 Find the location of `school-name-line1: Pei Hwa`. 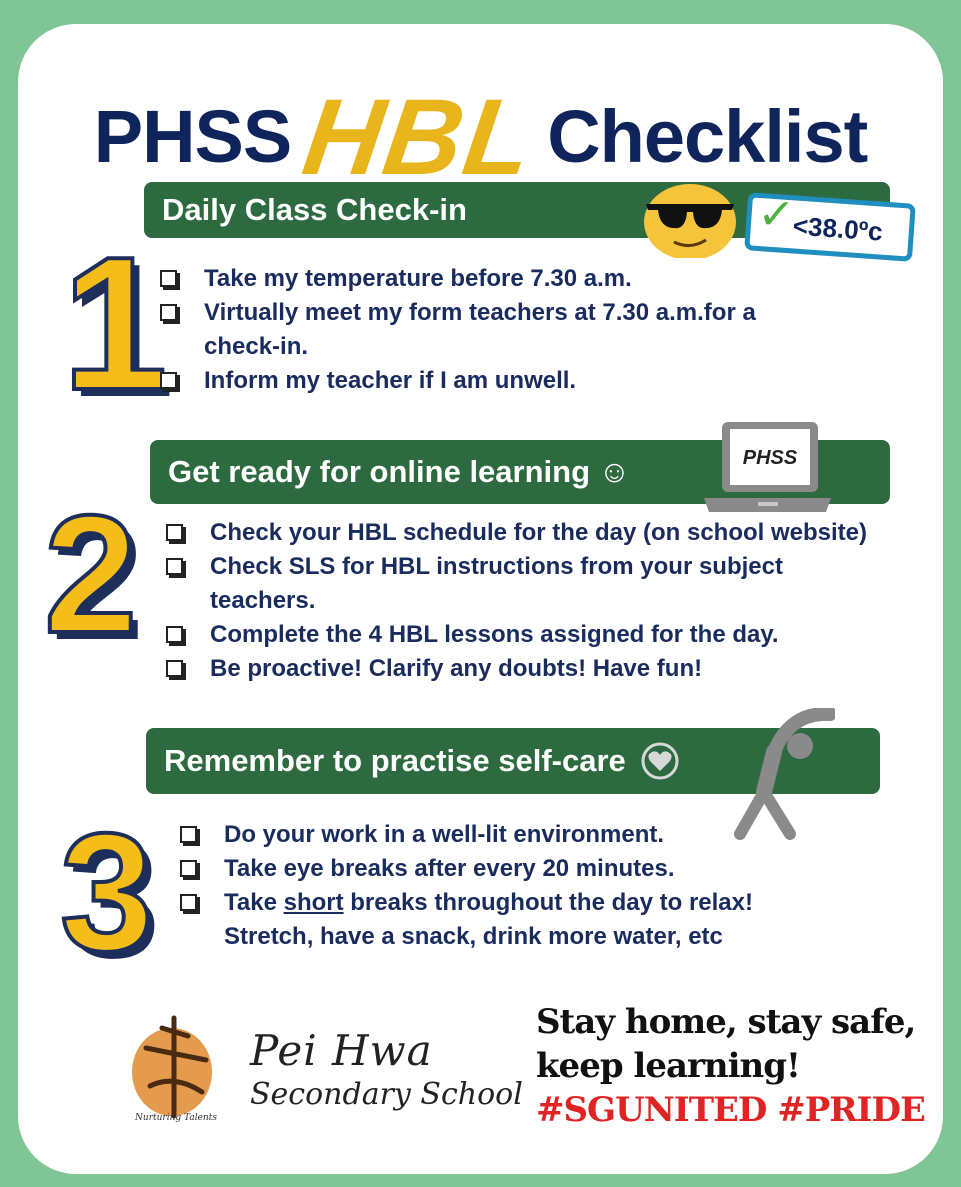

school-name-line1: Pei Hwa is located at coordinates (341, 1050).